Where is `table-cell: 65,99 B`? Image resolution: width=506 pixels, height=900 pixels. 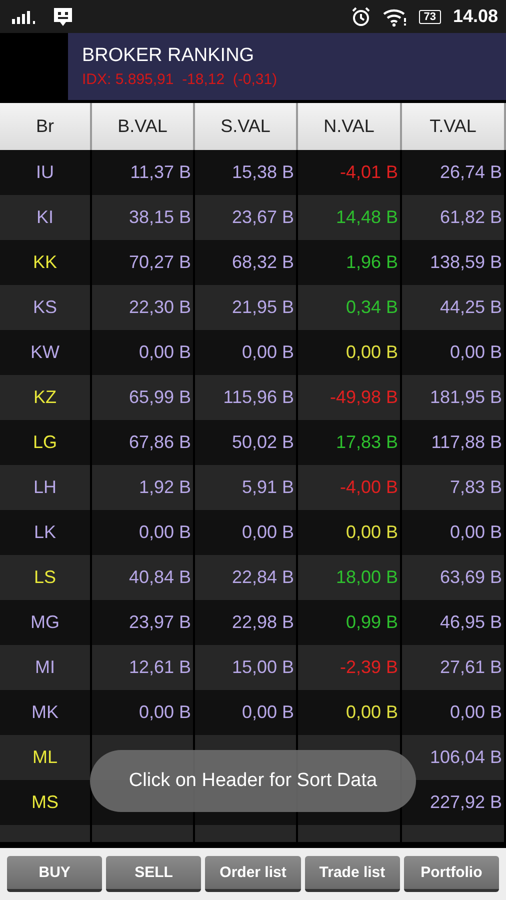
table-cell: 65,99 B is located at coordinates (159, 397).